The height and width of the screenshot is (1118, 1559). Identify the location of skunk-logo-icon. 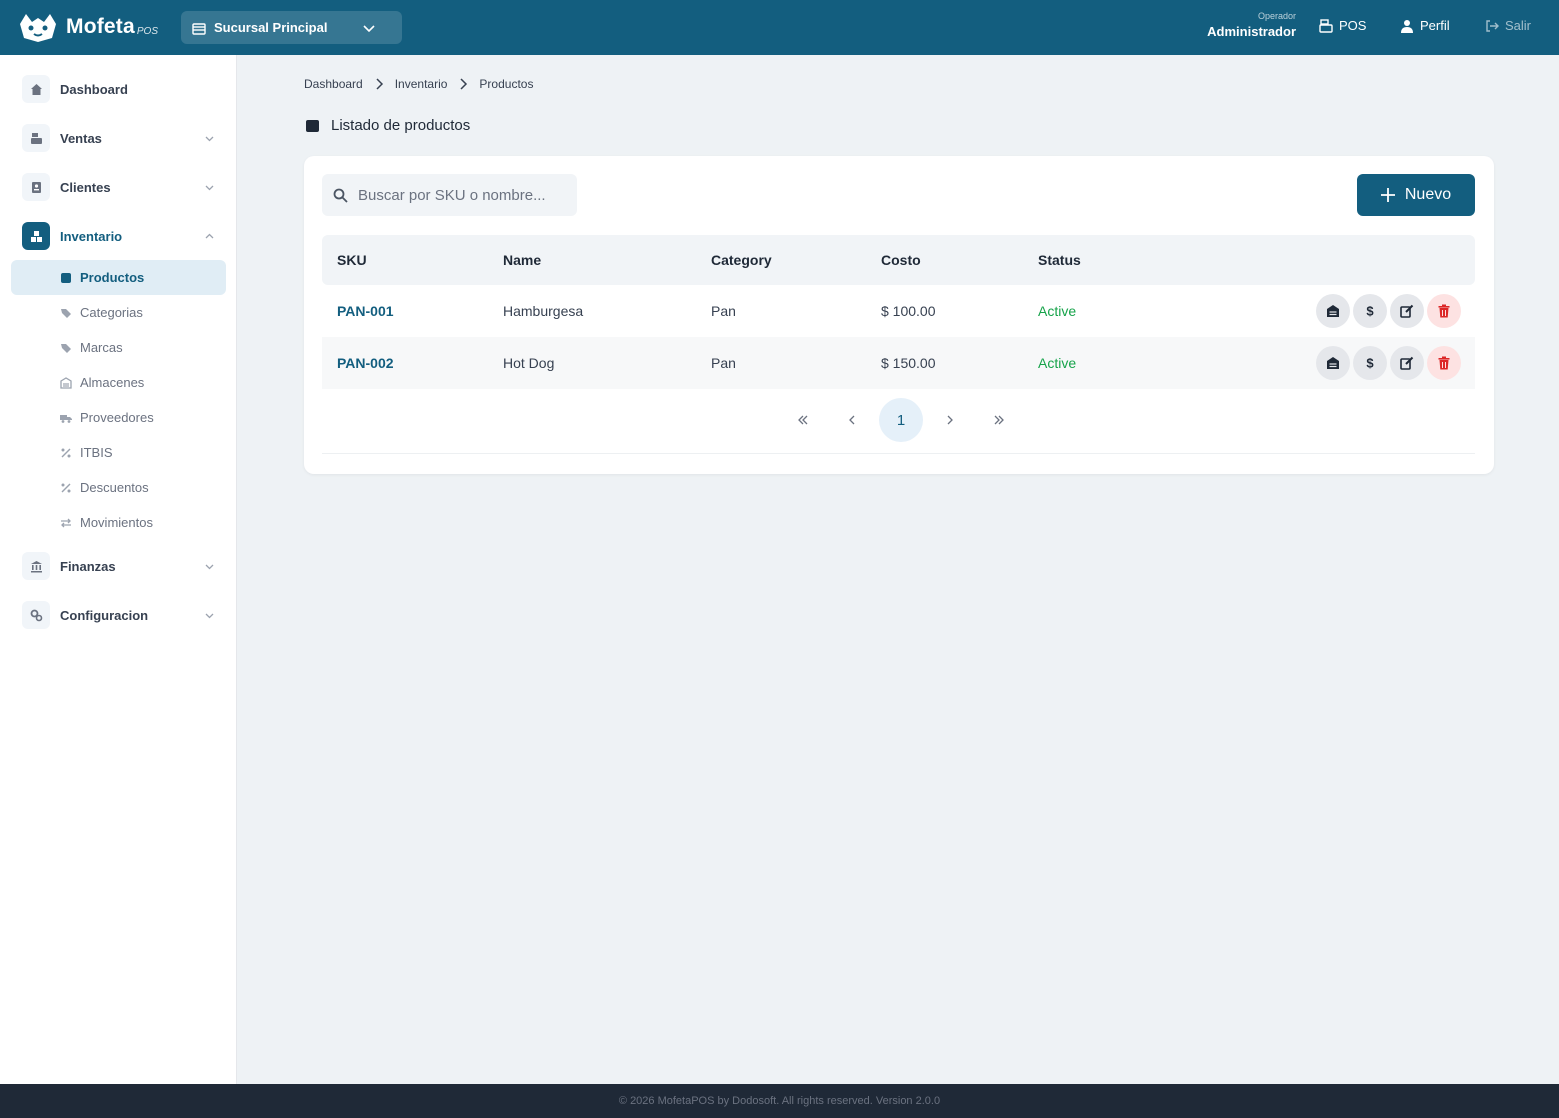
(38, 28).